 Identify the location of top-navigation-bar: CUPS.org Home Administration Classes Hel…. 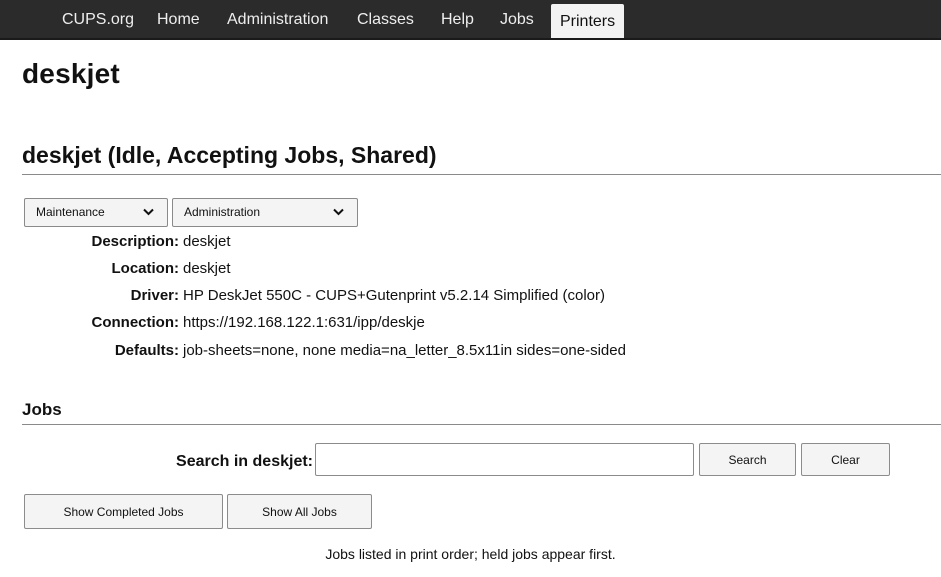
(470, 20).